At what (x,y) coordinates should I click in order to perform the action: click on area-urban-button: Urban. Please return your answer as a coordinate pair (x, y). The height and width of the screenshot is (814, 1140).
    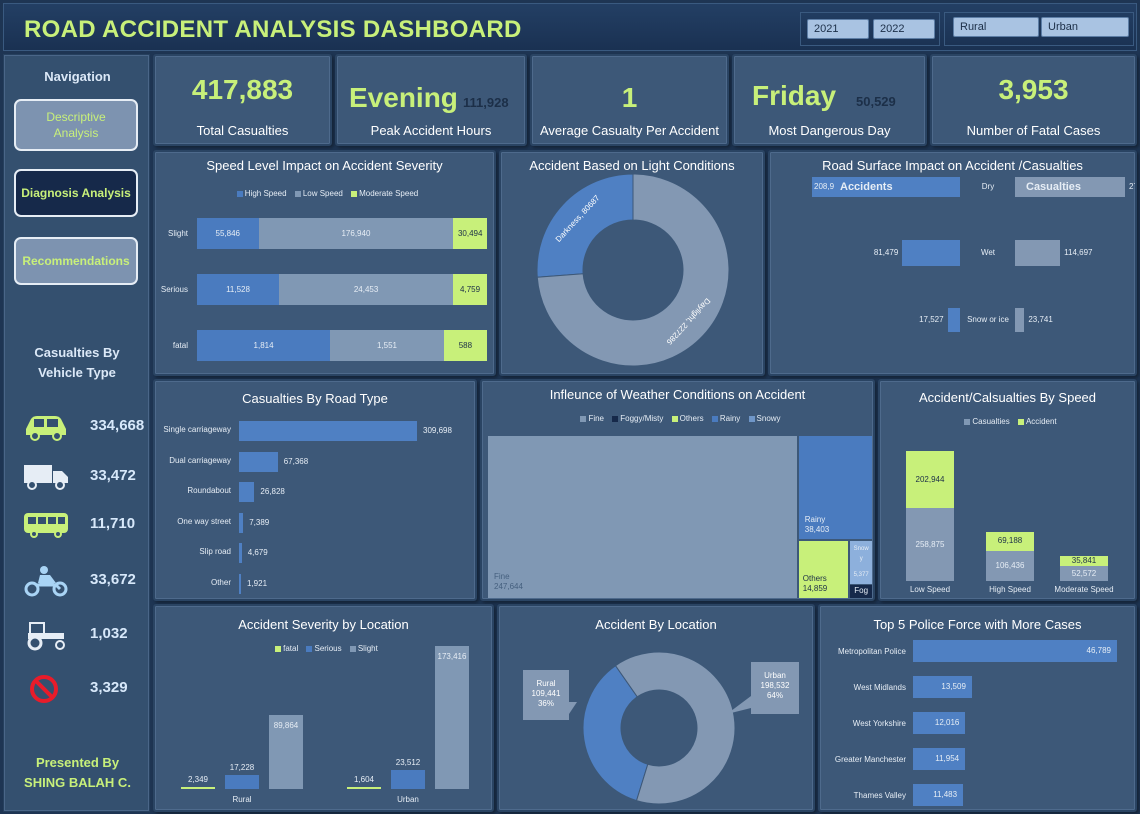
    Looking at the image, I should click on (1085, 27).